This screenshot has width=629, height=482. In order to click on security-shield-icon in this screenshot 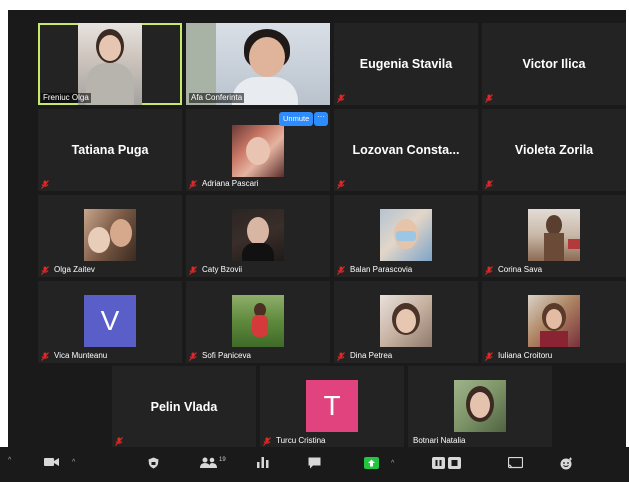, I will do `click(153, 463)`.